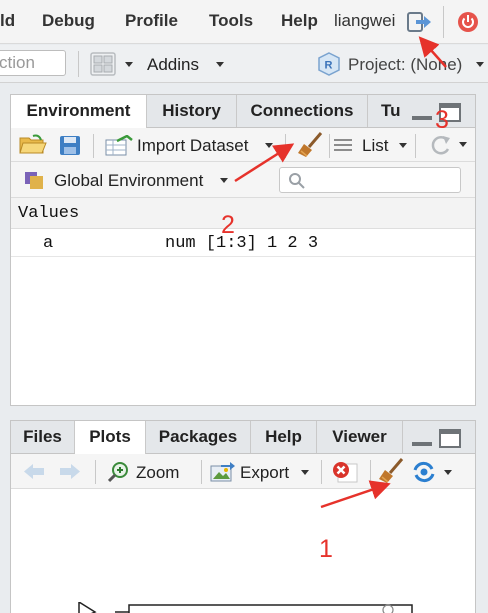 This screenshot has width=488, height=613. I want to click on tab-packages: Packages, so click(198, 437).